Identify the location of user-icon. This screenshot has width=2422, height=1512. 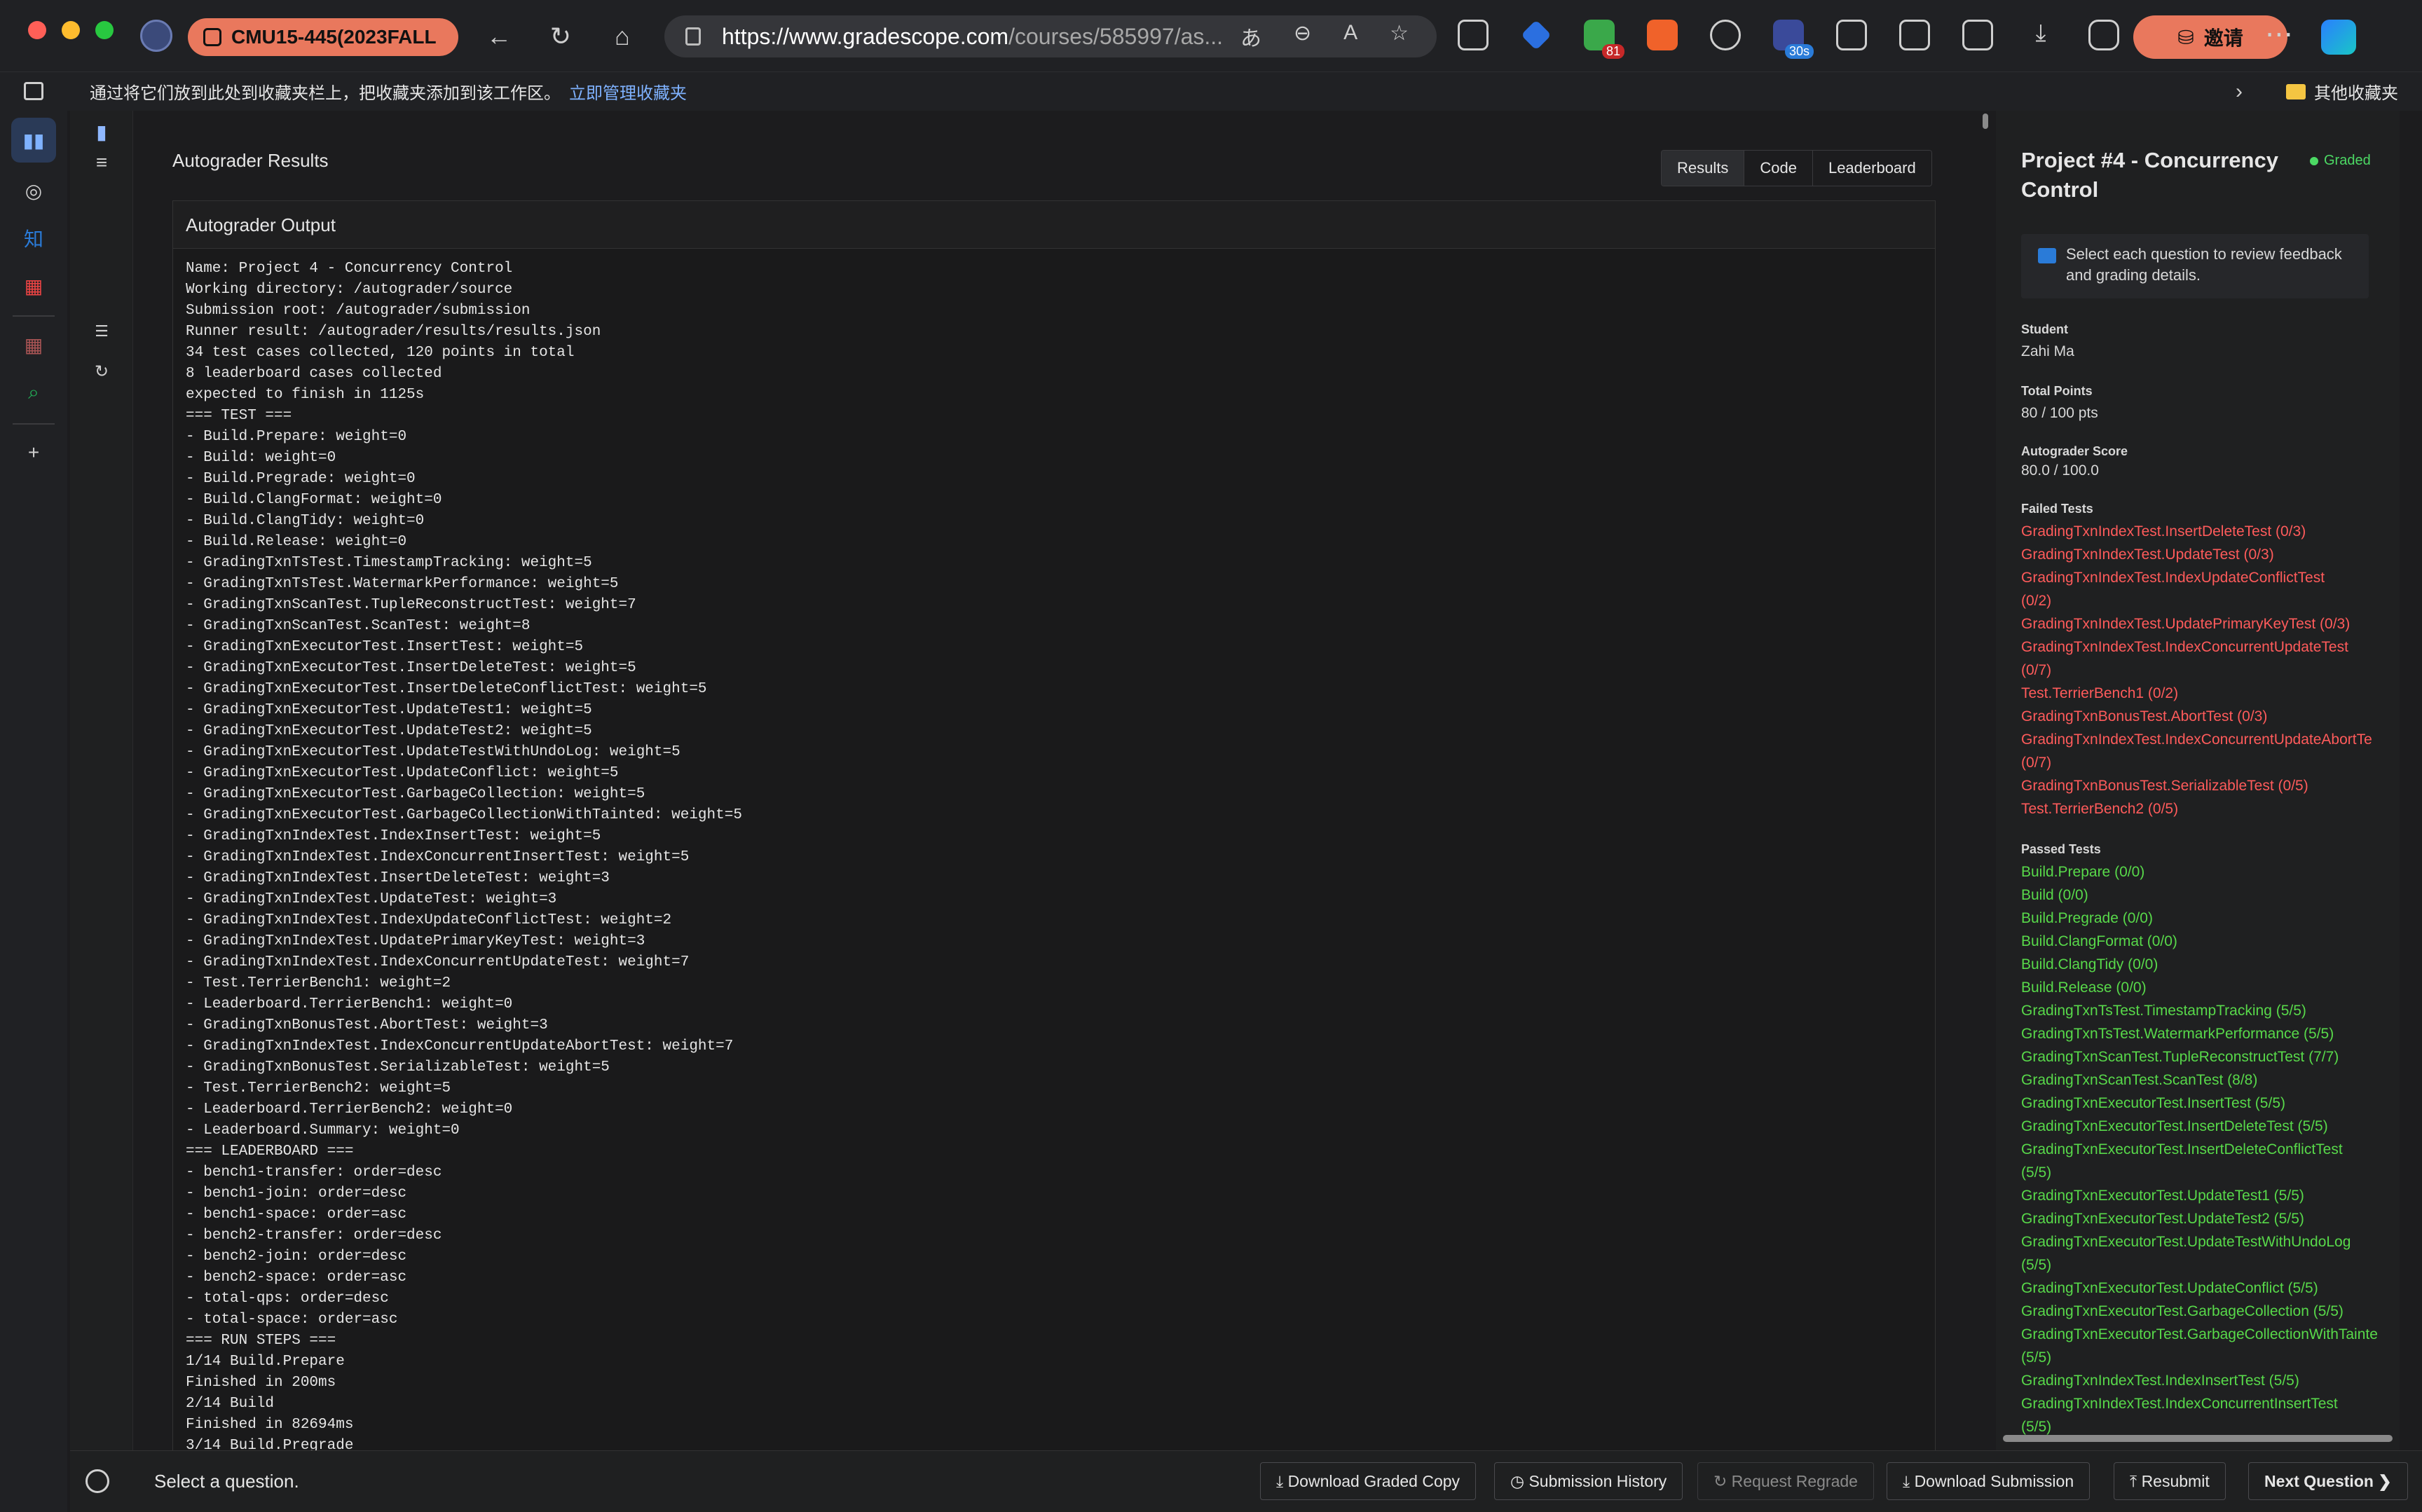
(97, 1481).